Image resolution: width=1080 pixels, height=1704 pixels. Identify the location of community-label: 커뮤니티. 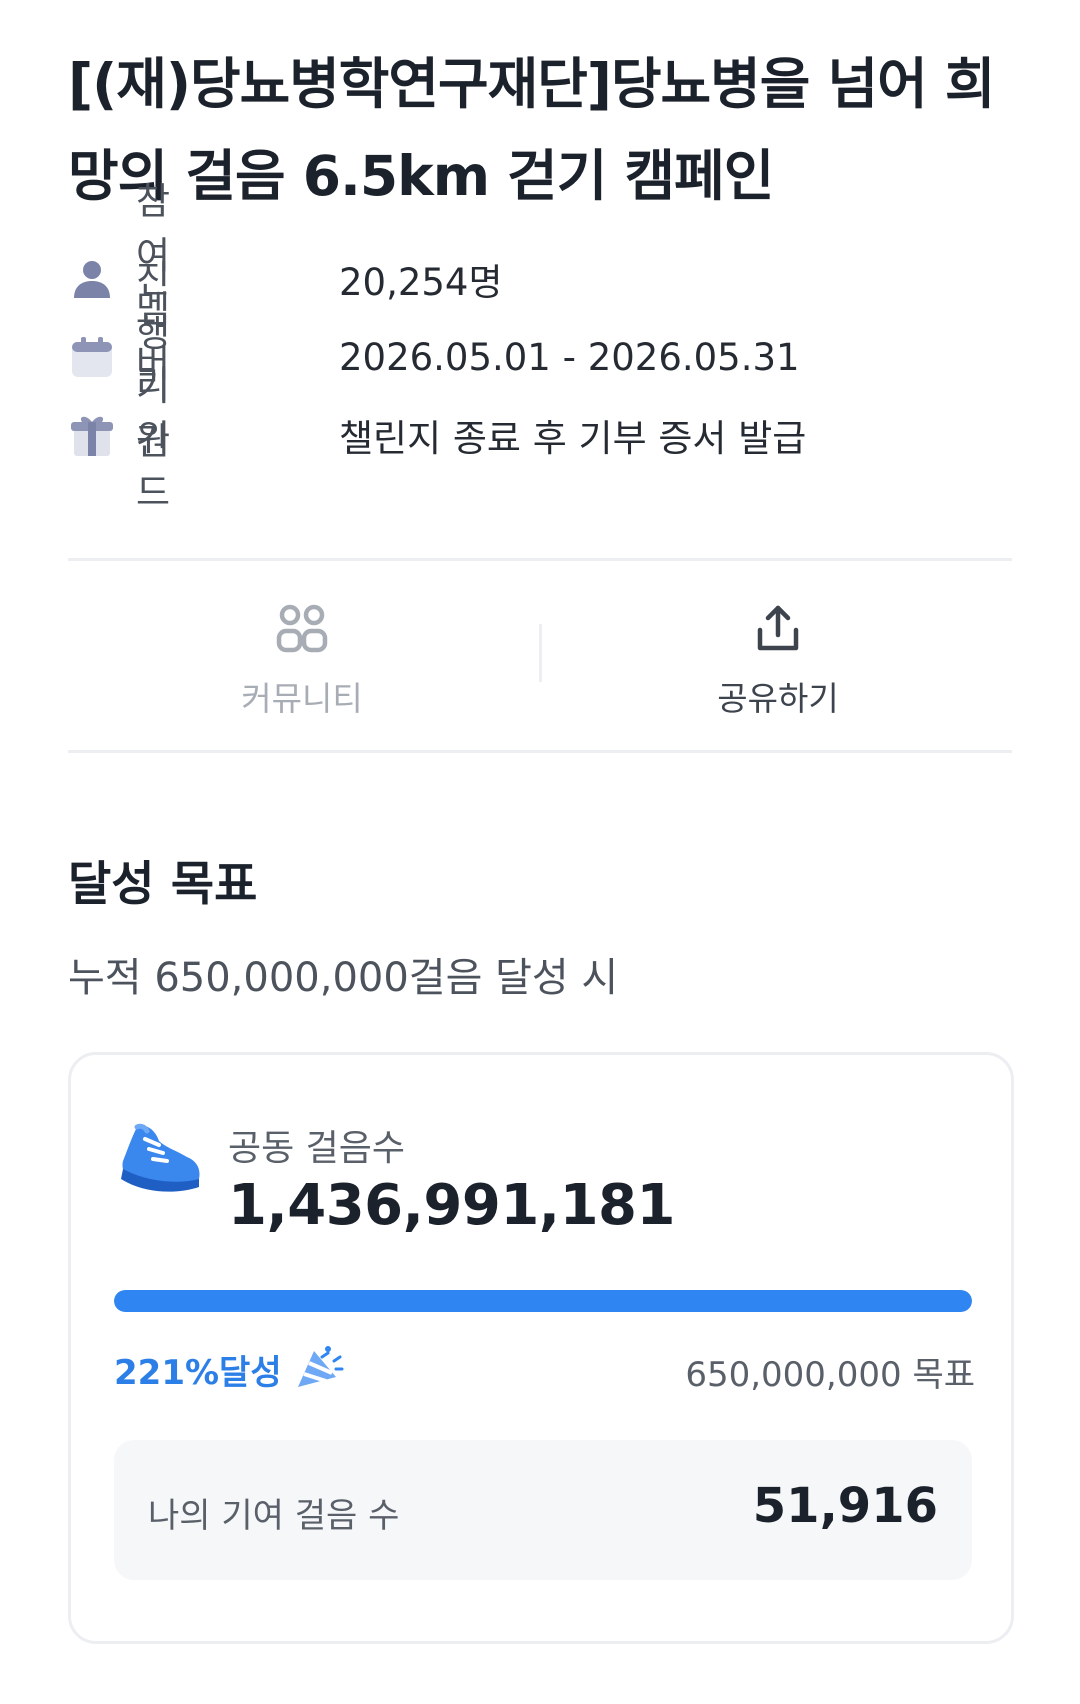
(302, 698).